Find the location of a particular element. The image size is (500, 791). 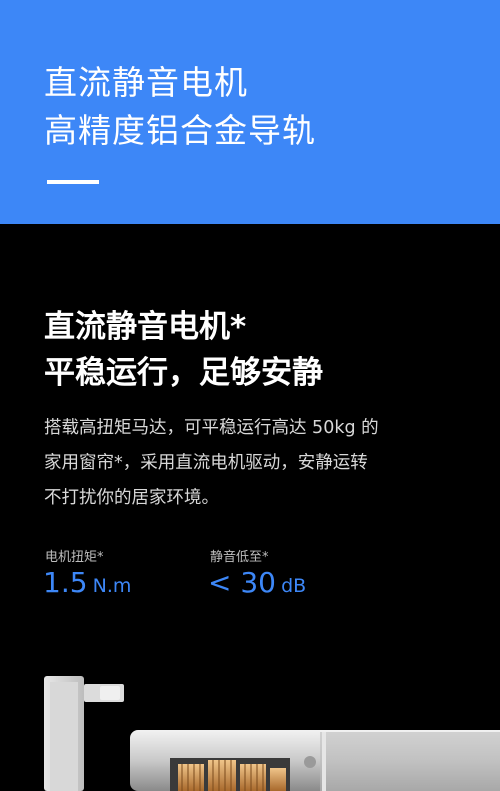

description-line: 家用窗帘*，采用直流电机驱动，安静运转 is located at coordinates (206, 463).